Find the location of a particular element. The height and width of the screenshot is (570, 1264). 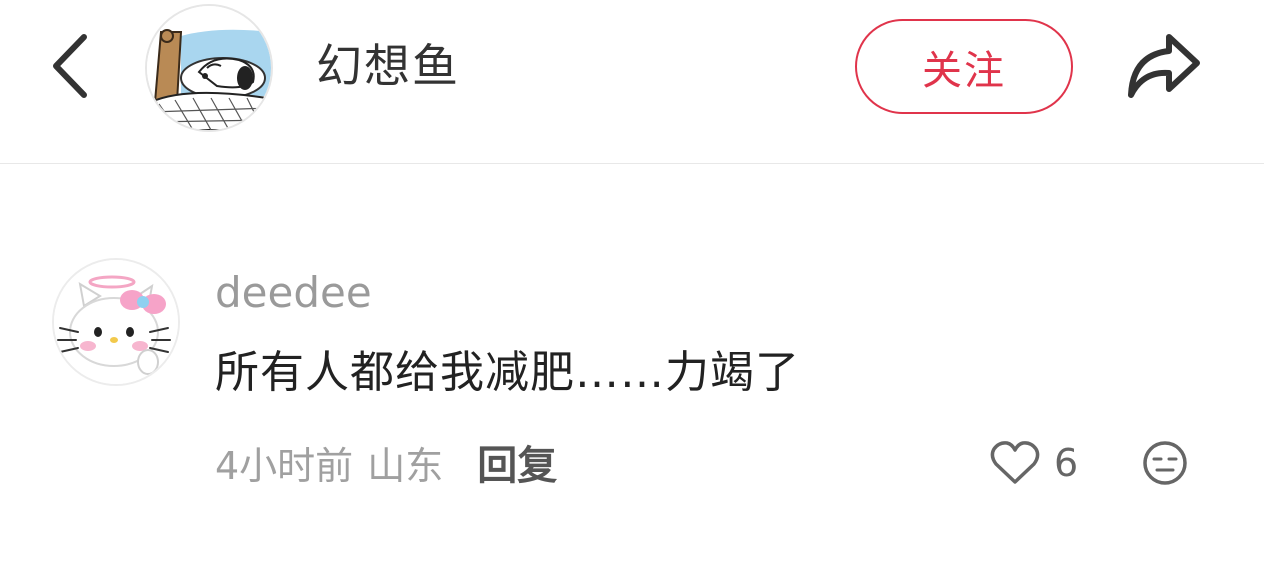

reply-button: 回复 is located at coordinates (517, 462).